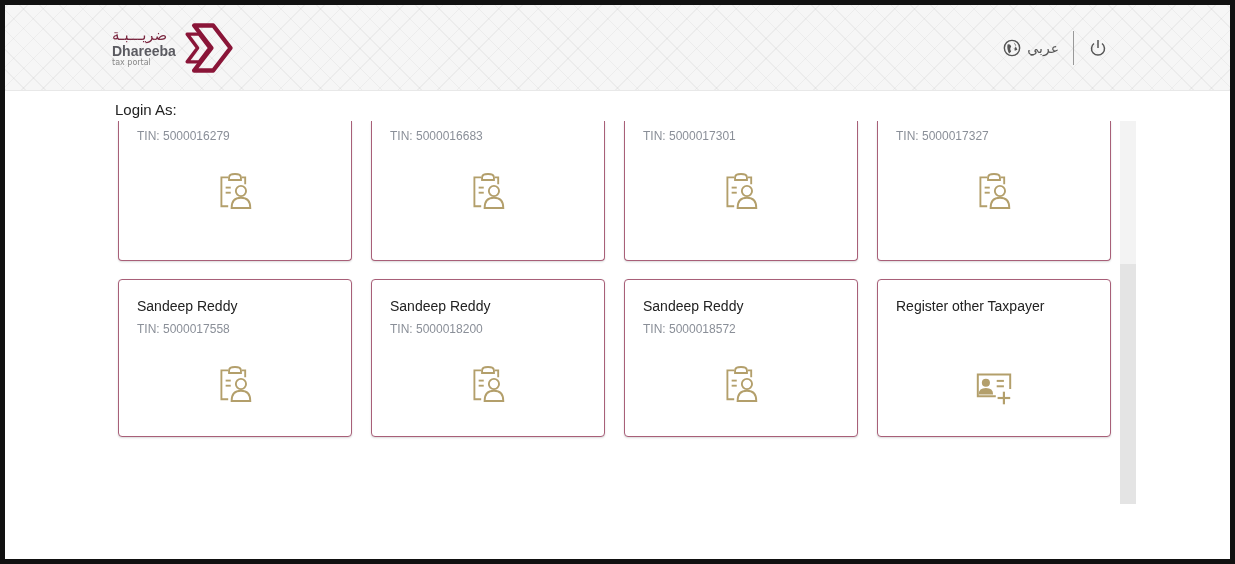 The image size is (1235, 564). Describe the element at coordinates (488, 358) in the screenshot. I see `taxpayer-card: Sandeep Reddy TIN: 5000018200` at that location.